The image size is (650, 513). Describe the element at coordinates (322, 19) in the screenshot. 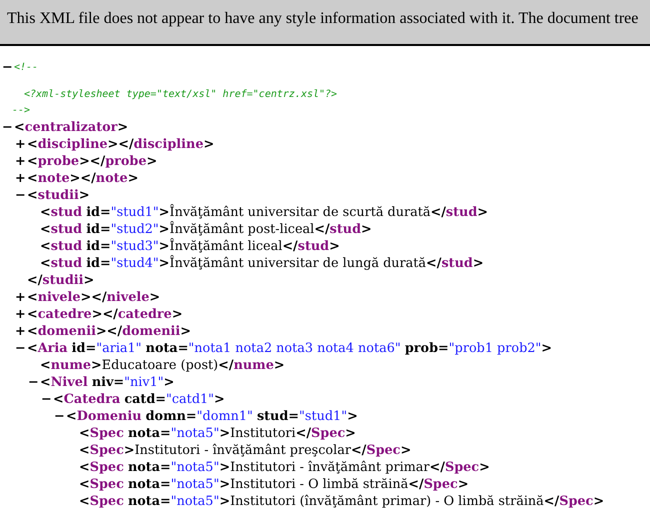

I see `info-message: This XML file does not appear to have any style information associated with it. The document tree` at that location.